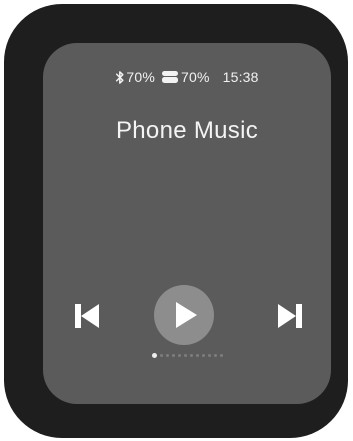 Image resolution: width=353 pixels, height=441 pixels. Describe the element at coordinates (187, 130) in the screenshot. I see `page-title: Phone Music` at that location.